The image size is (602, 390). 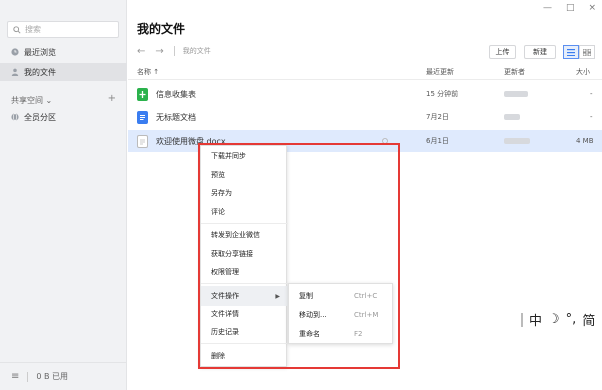 I want to click on menu-item-save-as: 另存为, so click(x=244, y=193).